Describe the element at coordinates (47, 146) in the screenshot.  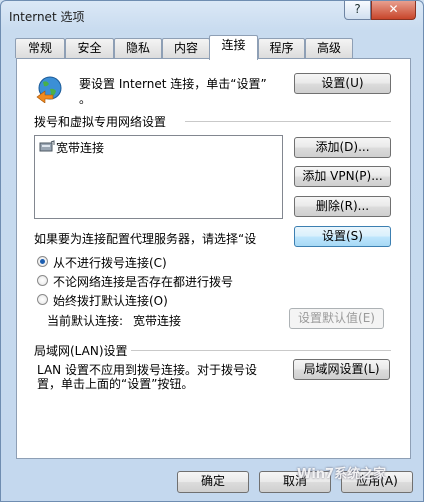
I see `broadband-connection-icon` at that location.